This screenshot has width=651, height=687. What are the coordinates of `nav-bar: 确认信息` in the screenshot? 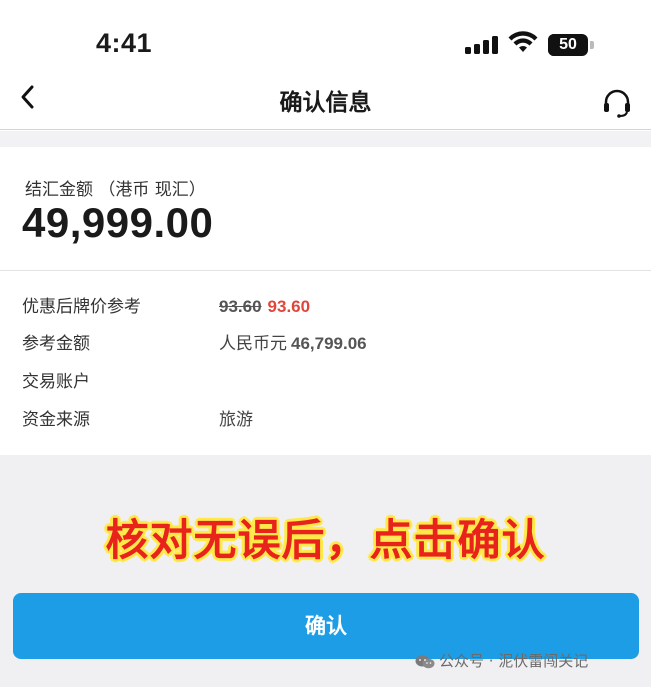 It's located at (325, 105).